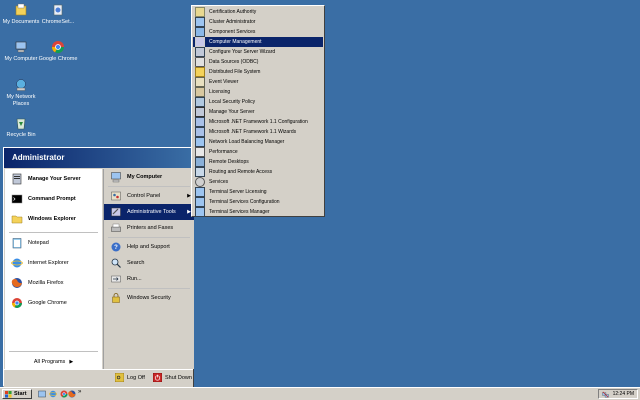  What do you see at coordinates (53, 219) in the screenshot?
I see `start-item-windows-explorer: Windows Explorer` at bounding box center [53, 219].